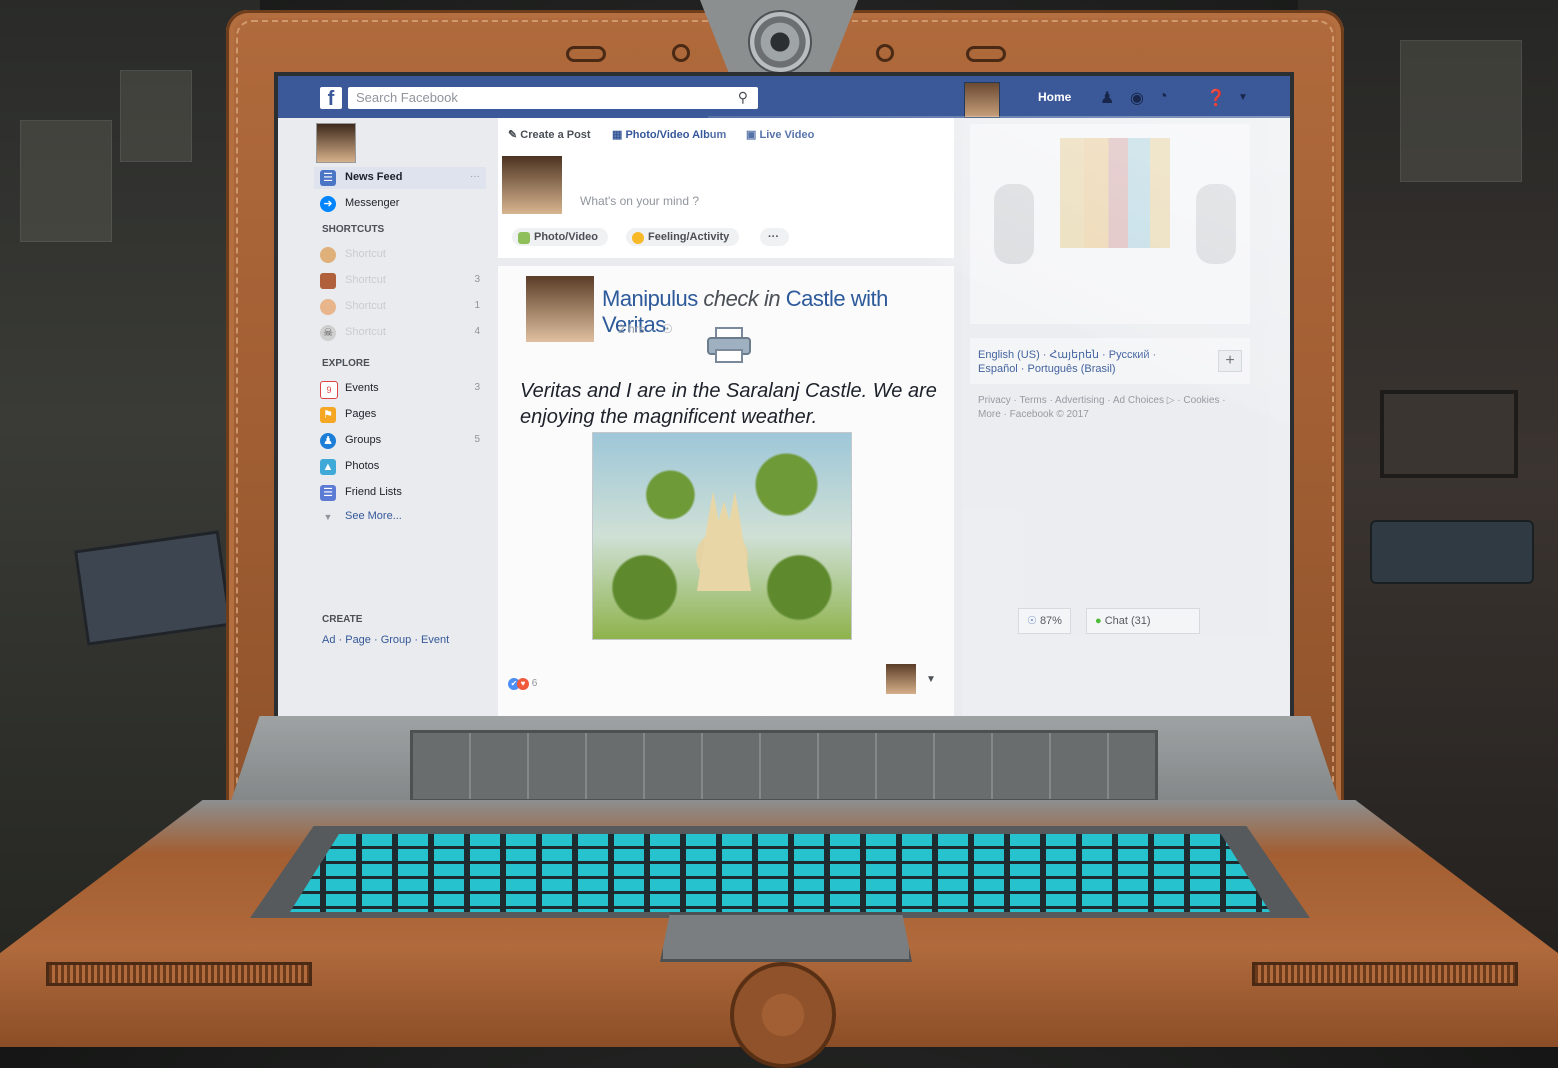 The height and width of the screenshot is (1068, 1558). I want to click on battery-indicator: ☉ 87%, so click(1044, 621).